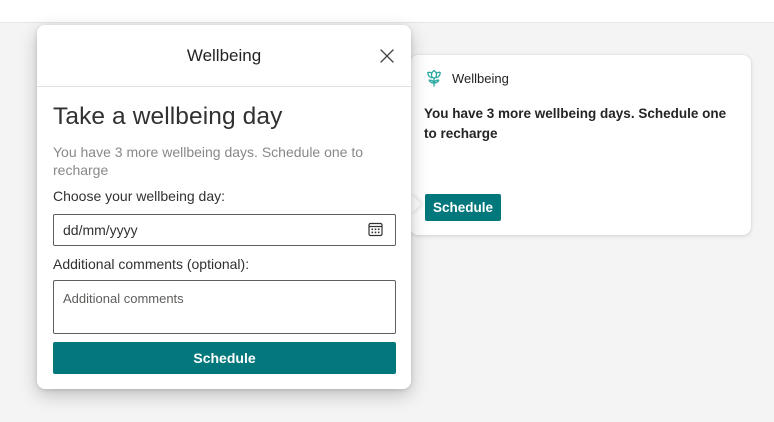  I want to click on date-placeholder: dd/mm/yyyy, so click(100, 230).